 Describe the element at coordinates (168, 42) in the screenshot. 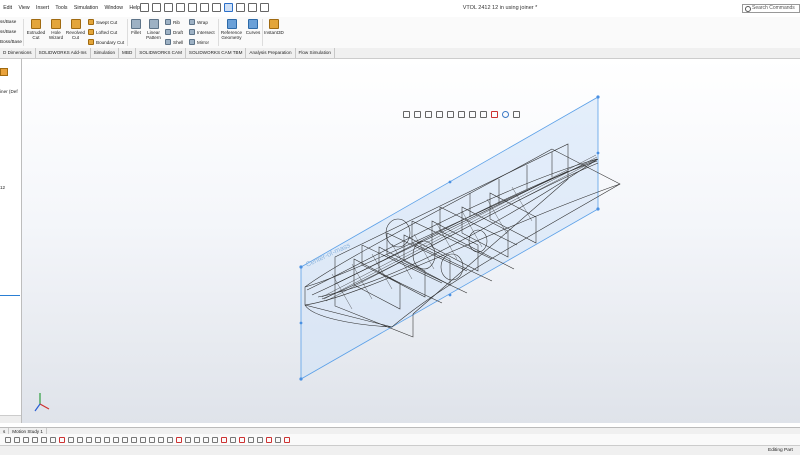

I see `shell-icon` at that location.